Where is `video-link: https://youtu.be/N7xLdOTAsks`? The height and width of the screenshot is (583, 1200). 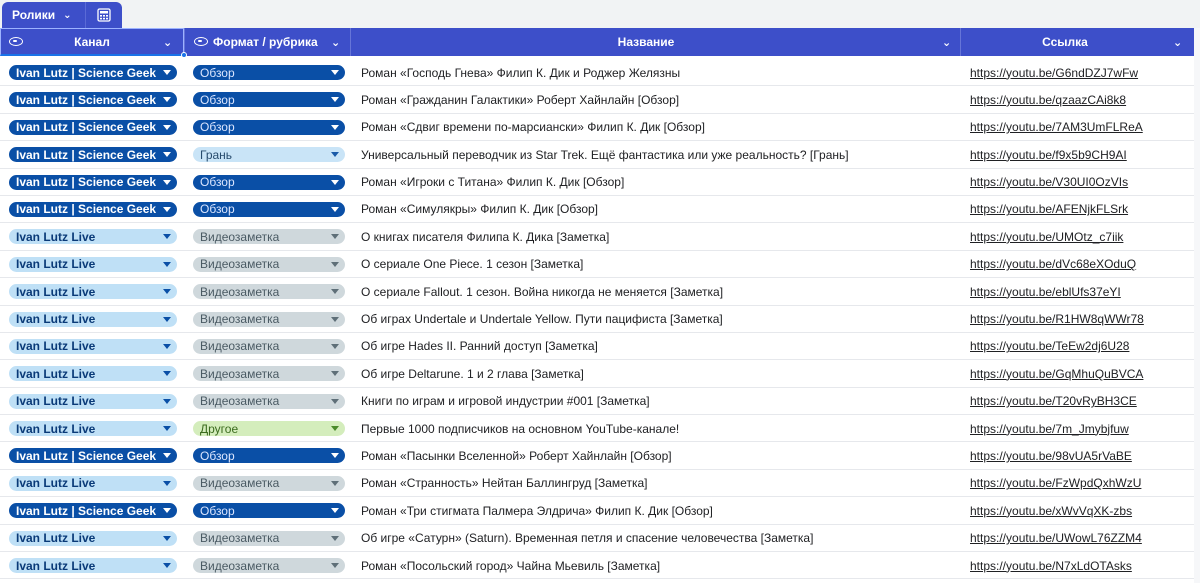 video-link: https://youtu.be/N7xLdOTAsks is located at coordinates (1080, 565).